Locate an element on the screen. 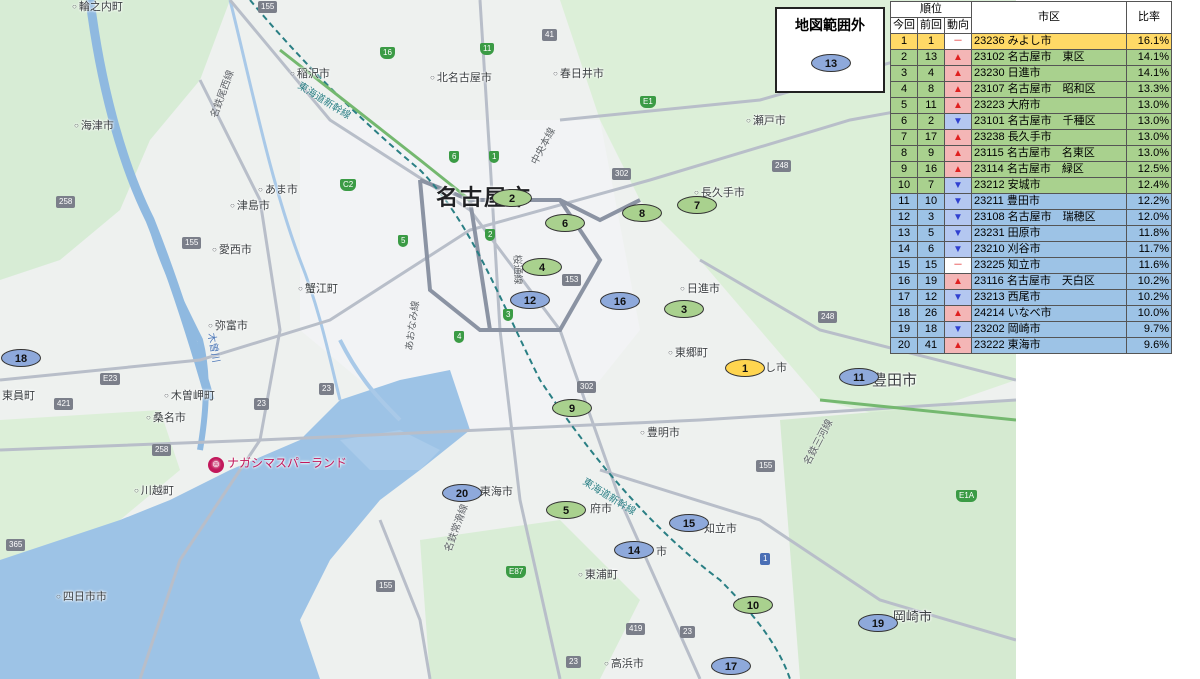 The height and width of the screenshot is (679, 1200). current-rank-cell: 18 is located at coordinates (904, 313).